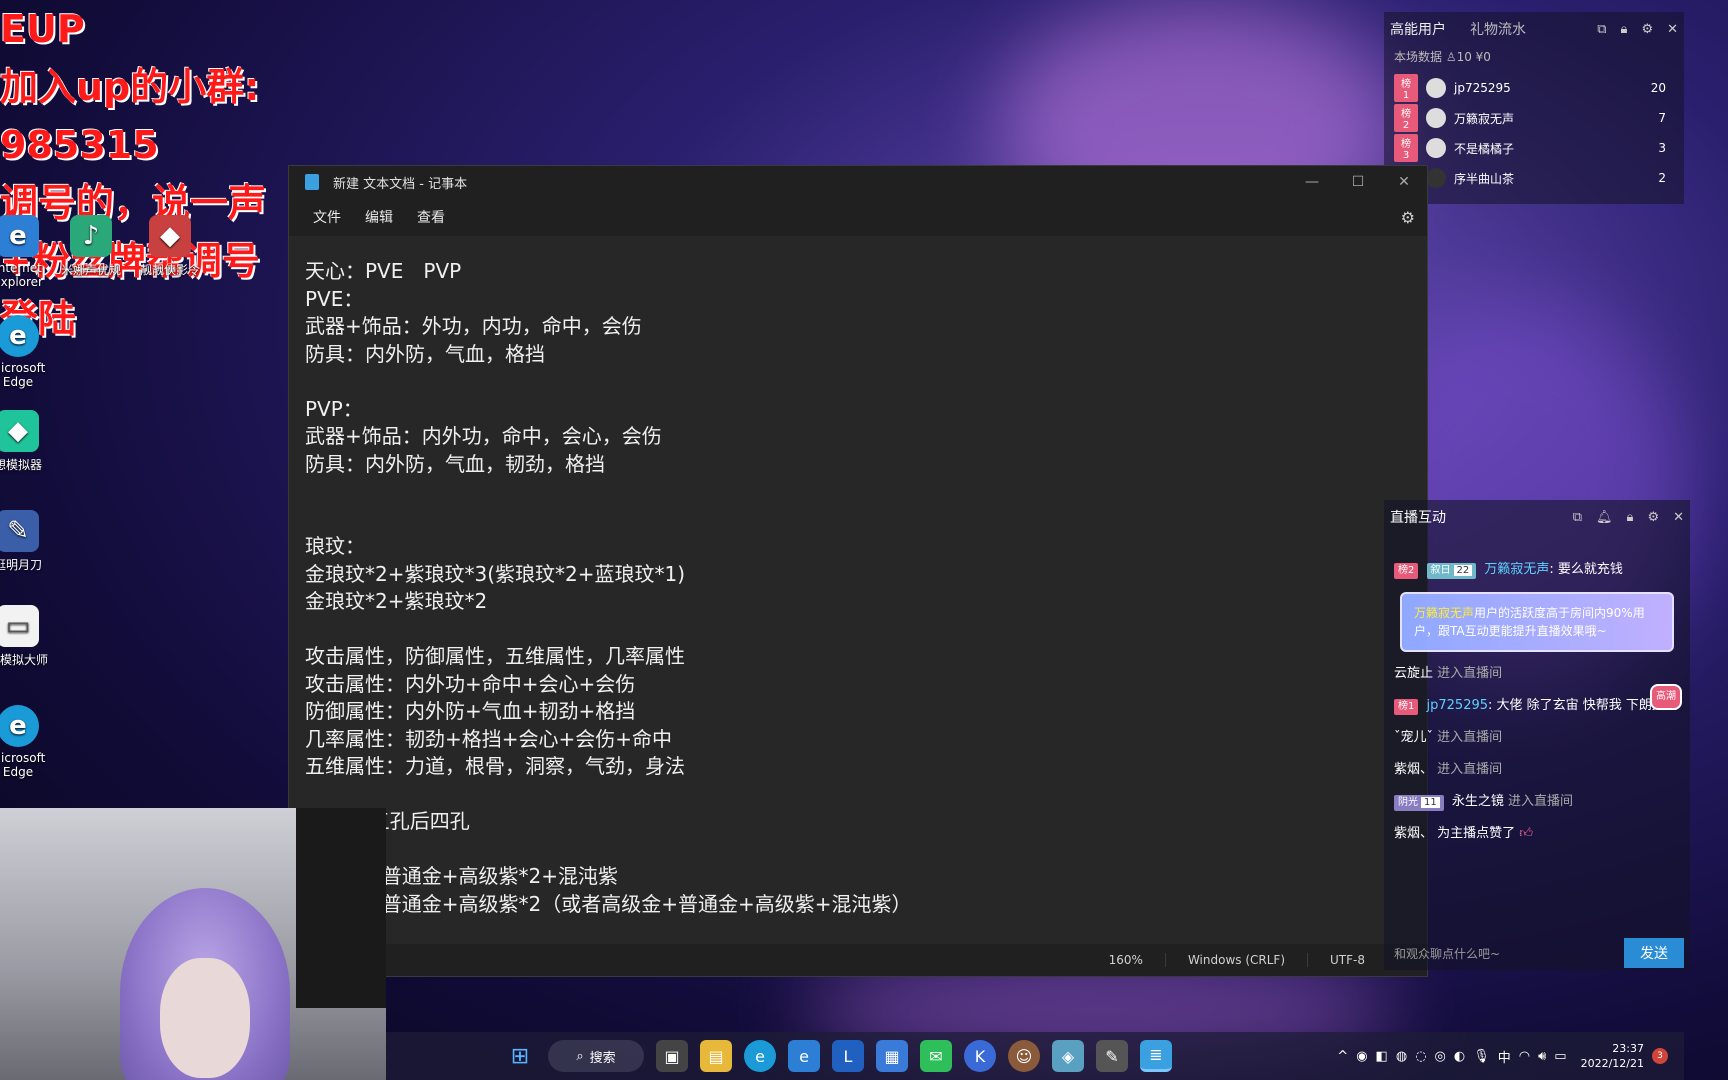 The height and width of the screenshot is (1080, 1728). What do you see at coordinates (1418, 518) in the screenshot?
I see `chat-title: 直播互动` at bounding box center [1418, 518].